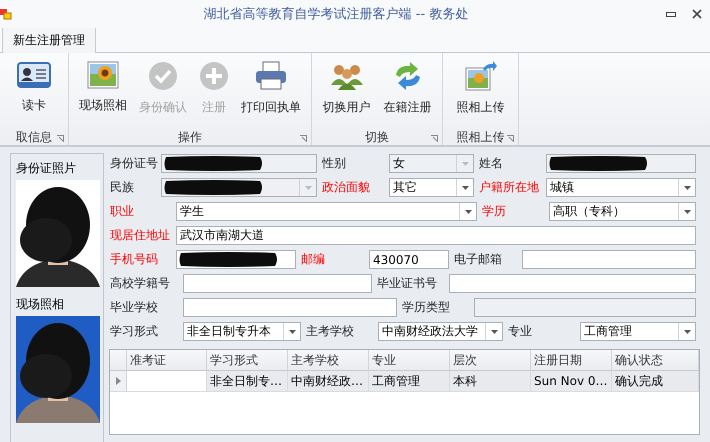  Describe the element at coordinates (313, 259) in the screenshot. I see `field-label: 邮编` at that location.